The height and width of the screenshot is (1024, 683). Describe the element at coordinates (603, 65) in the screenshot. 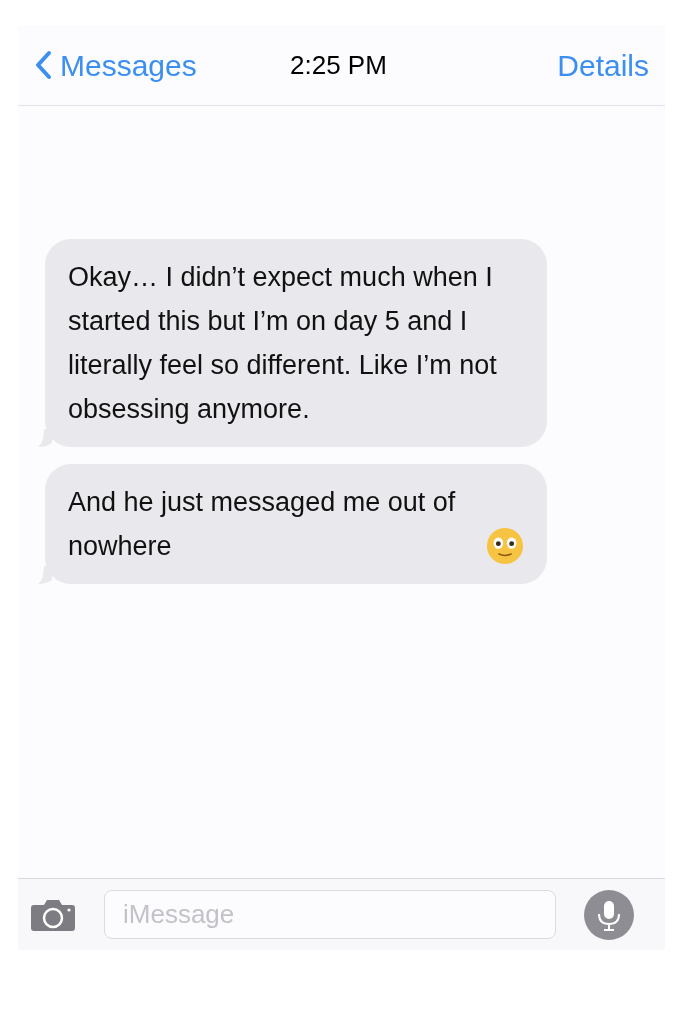

I see `details-button: Details` at that location.